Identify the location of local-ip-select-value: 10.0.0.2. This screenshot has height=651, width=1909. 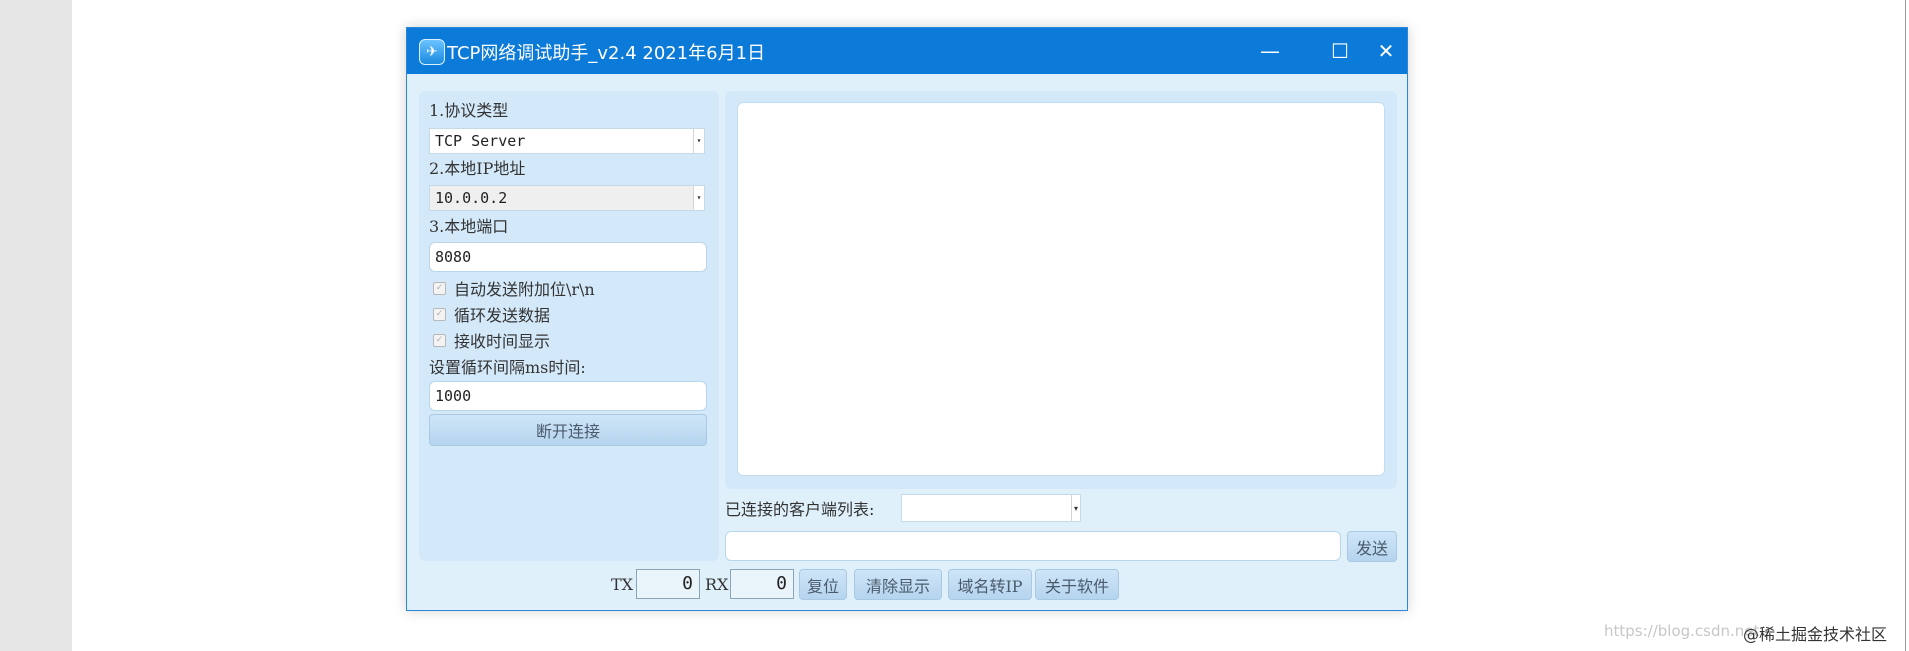
(471, 198).